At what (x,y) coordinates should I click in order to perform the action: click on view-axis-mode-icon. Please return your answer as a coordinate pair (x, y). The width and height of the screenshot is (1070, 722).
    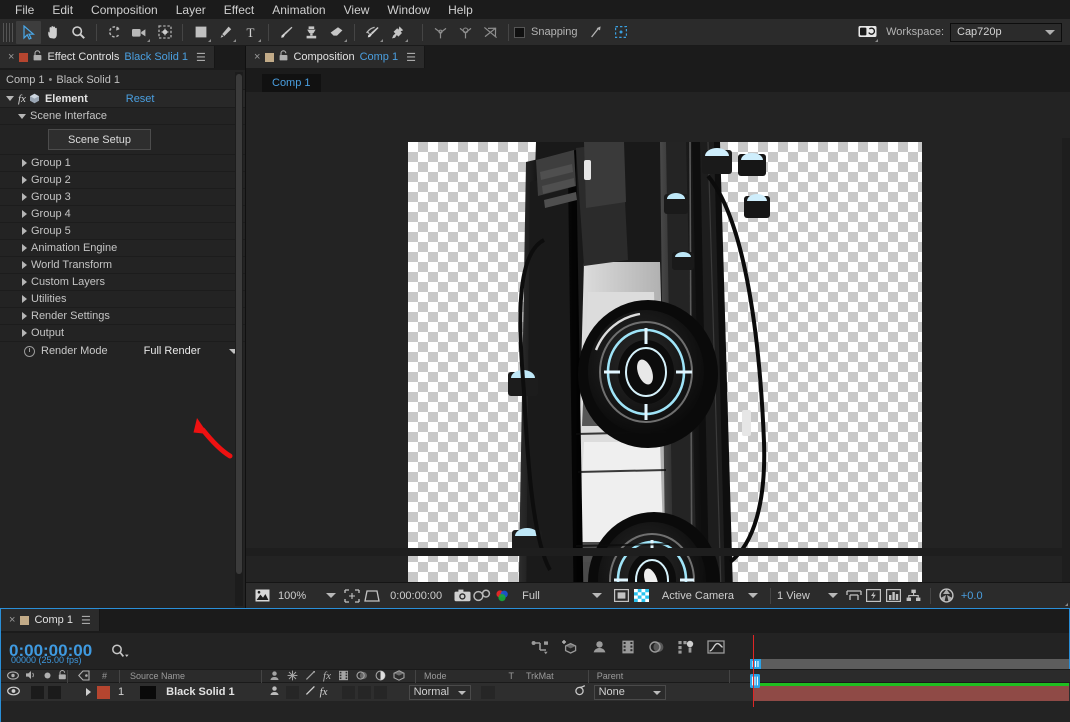
    Looking at the image, I should click on (490, 32).